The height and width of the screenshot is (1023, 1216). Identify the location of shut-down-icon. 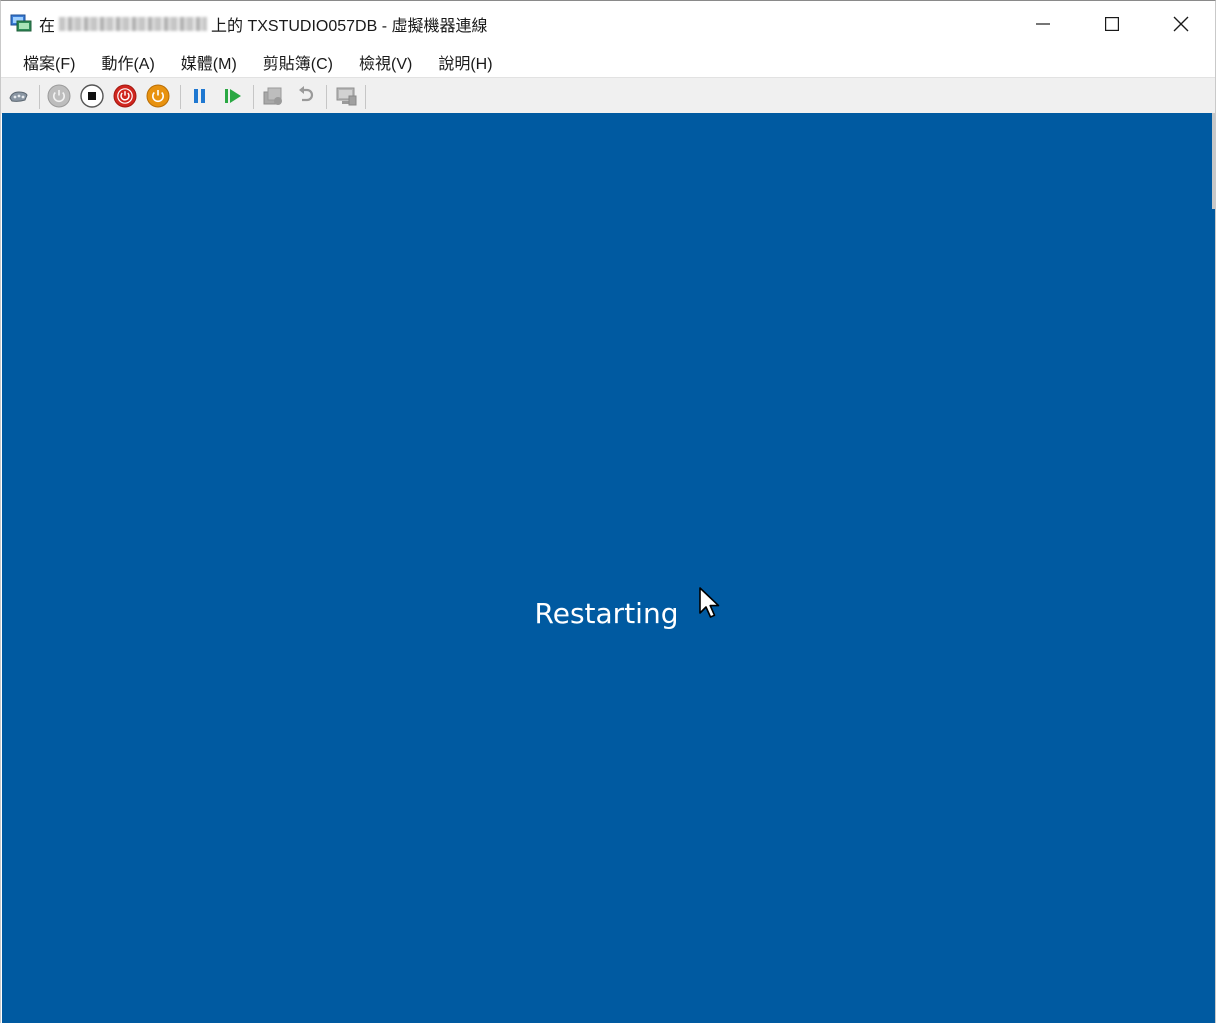
(125, 96).